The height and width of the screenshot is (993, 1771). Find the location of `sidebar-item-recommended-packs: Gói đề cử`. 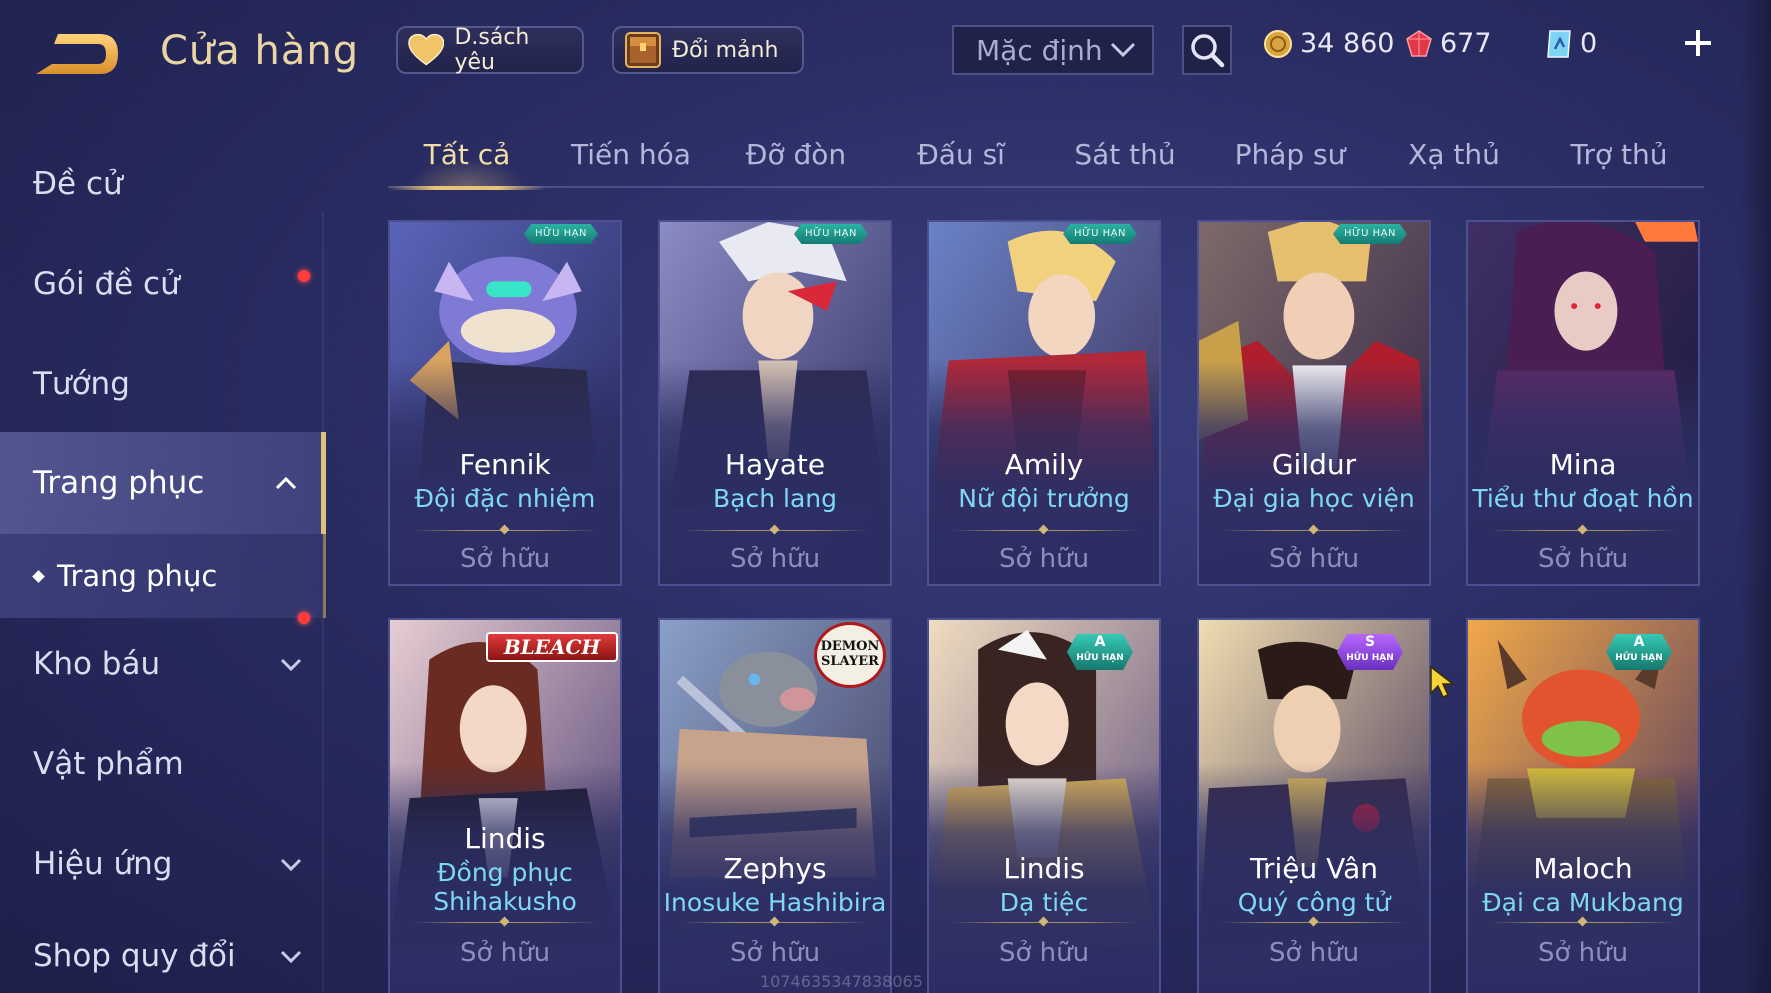

sidebar-item-recommended-packs: Gói đề cử is located at coordinates (163, 284).